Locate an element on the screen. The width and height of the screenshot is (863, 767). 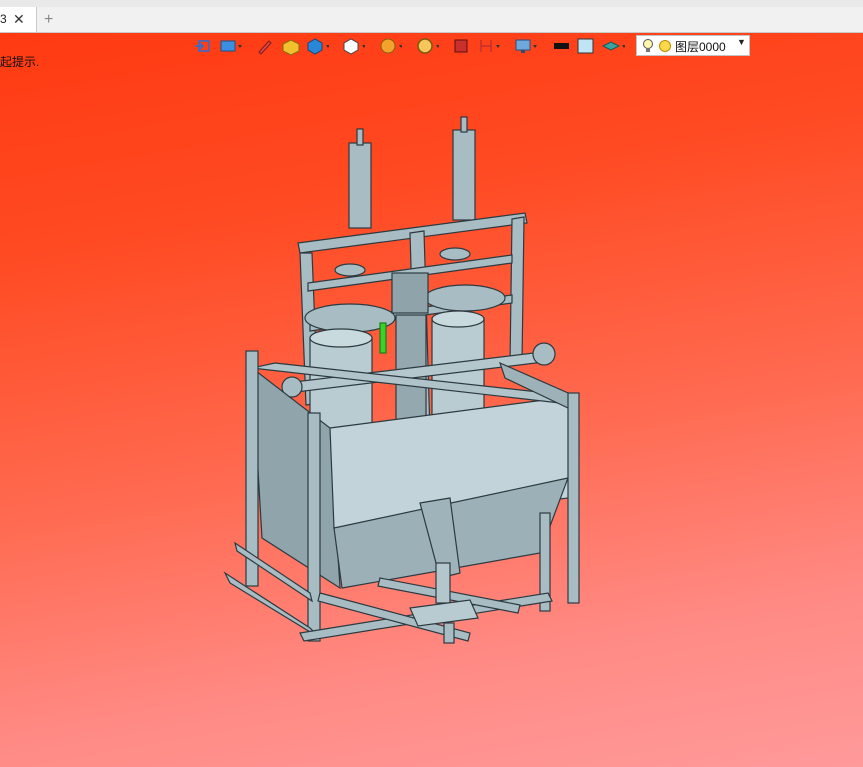
tab-bar: 3 ✕ + is located at coordinates (431, 20).